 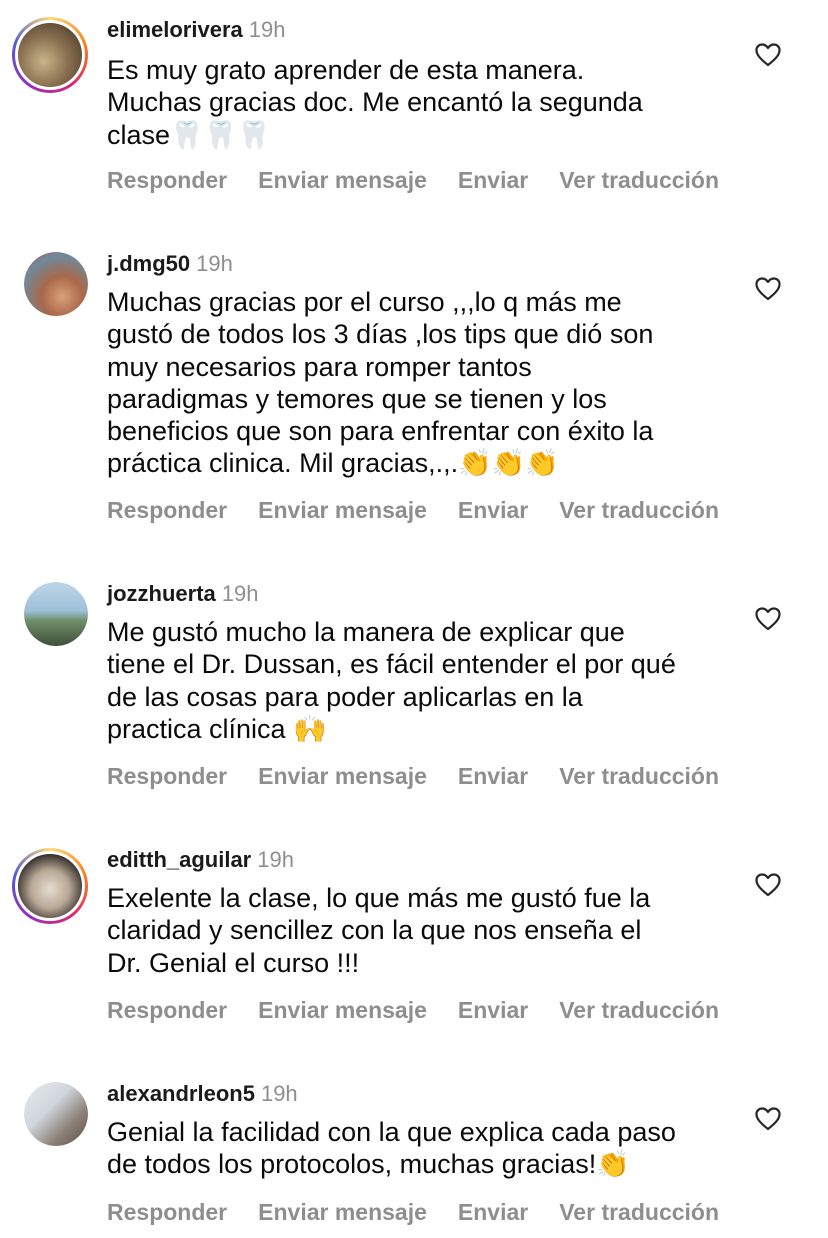 What do you see at coordinates (175, 29) in the screenshot?
I see `username: elimelorivera` at bounding box center [175, 29].